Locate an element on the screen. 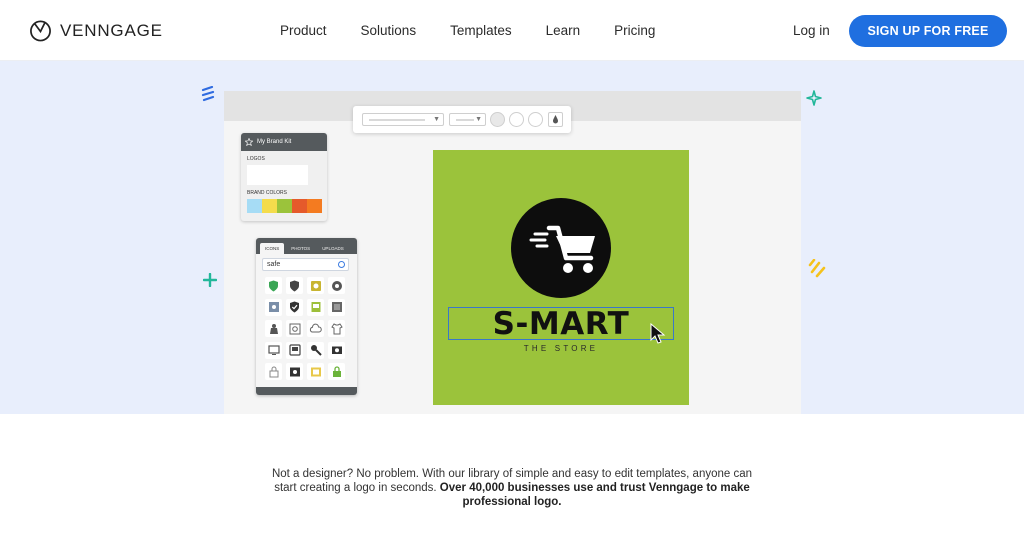 This screenshot has height=535, width=1024. safe-yellow-small-icon is located at coordinates (315, 371).